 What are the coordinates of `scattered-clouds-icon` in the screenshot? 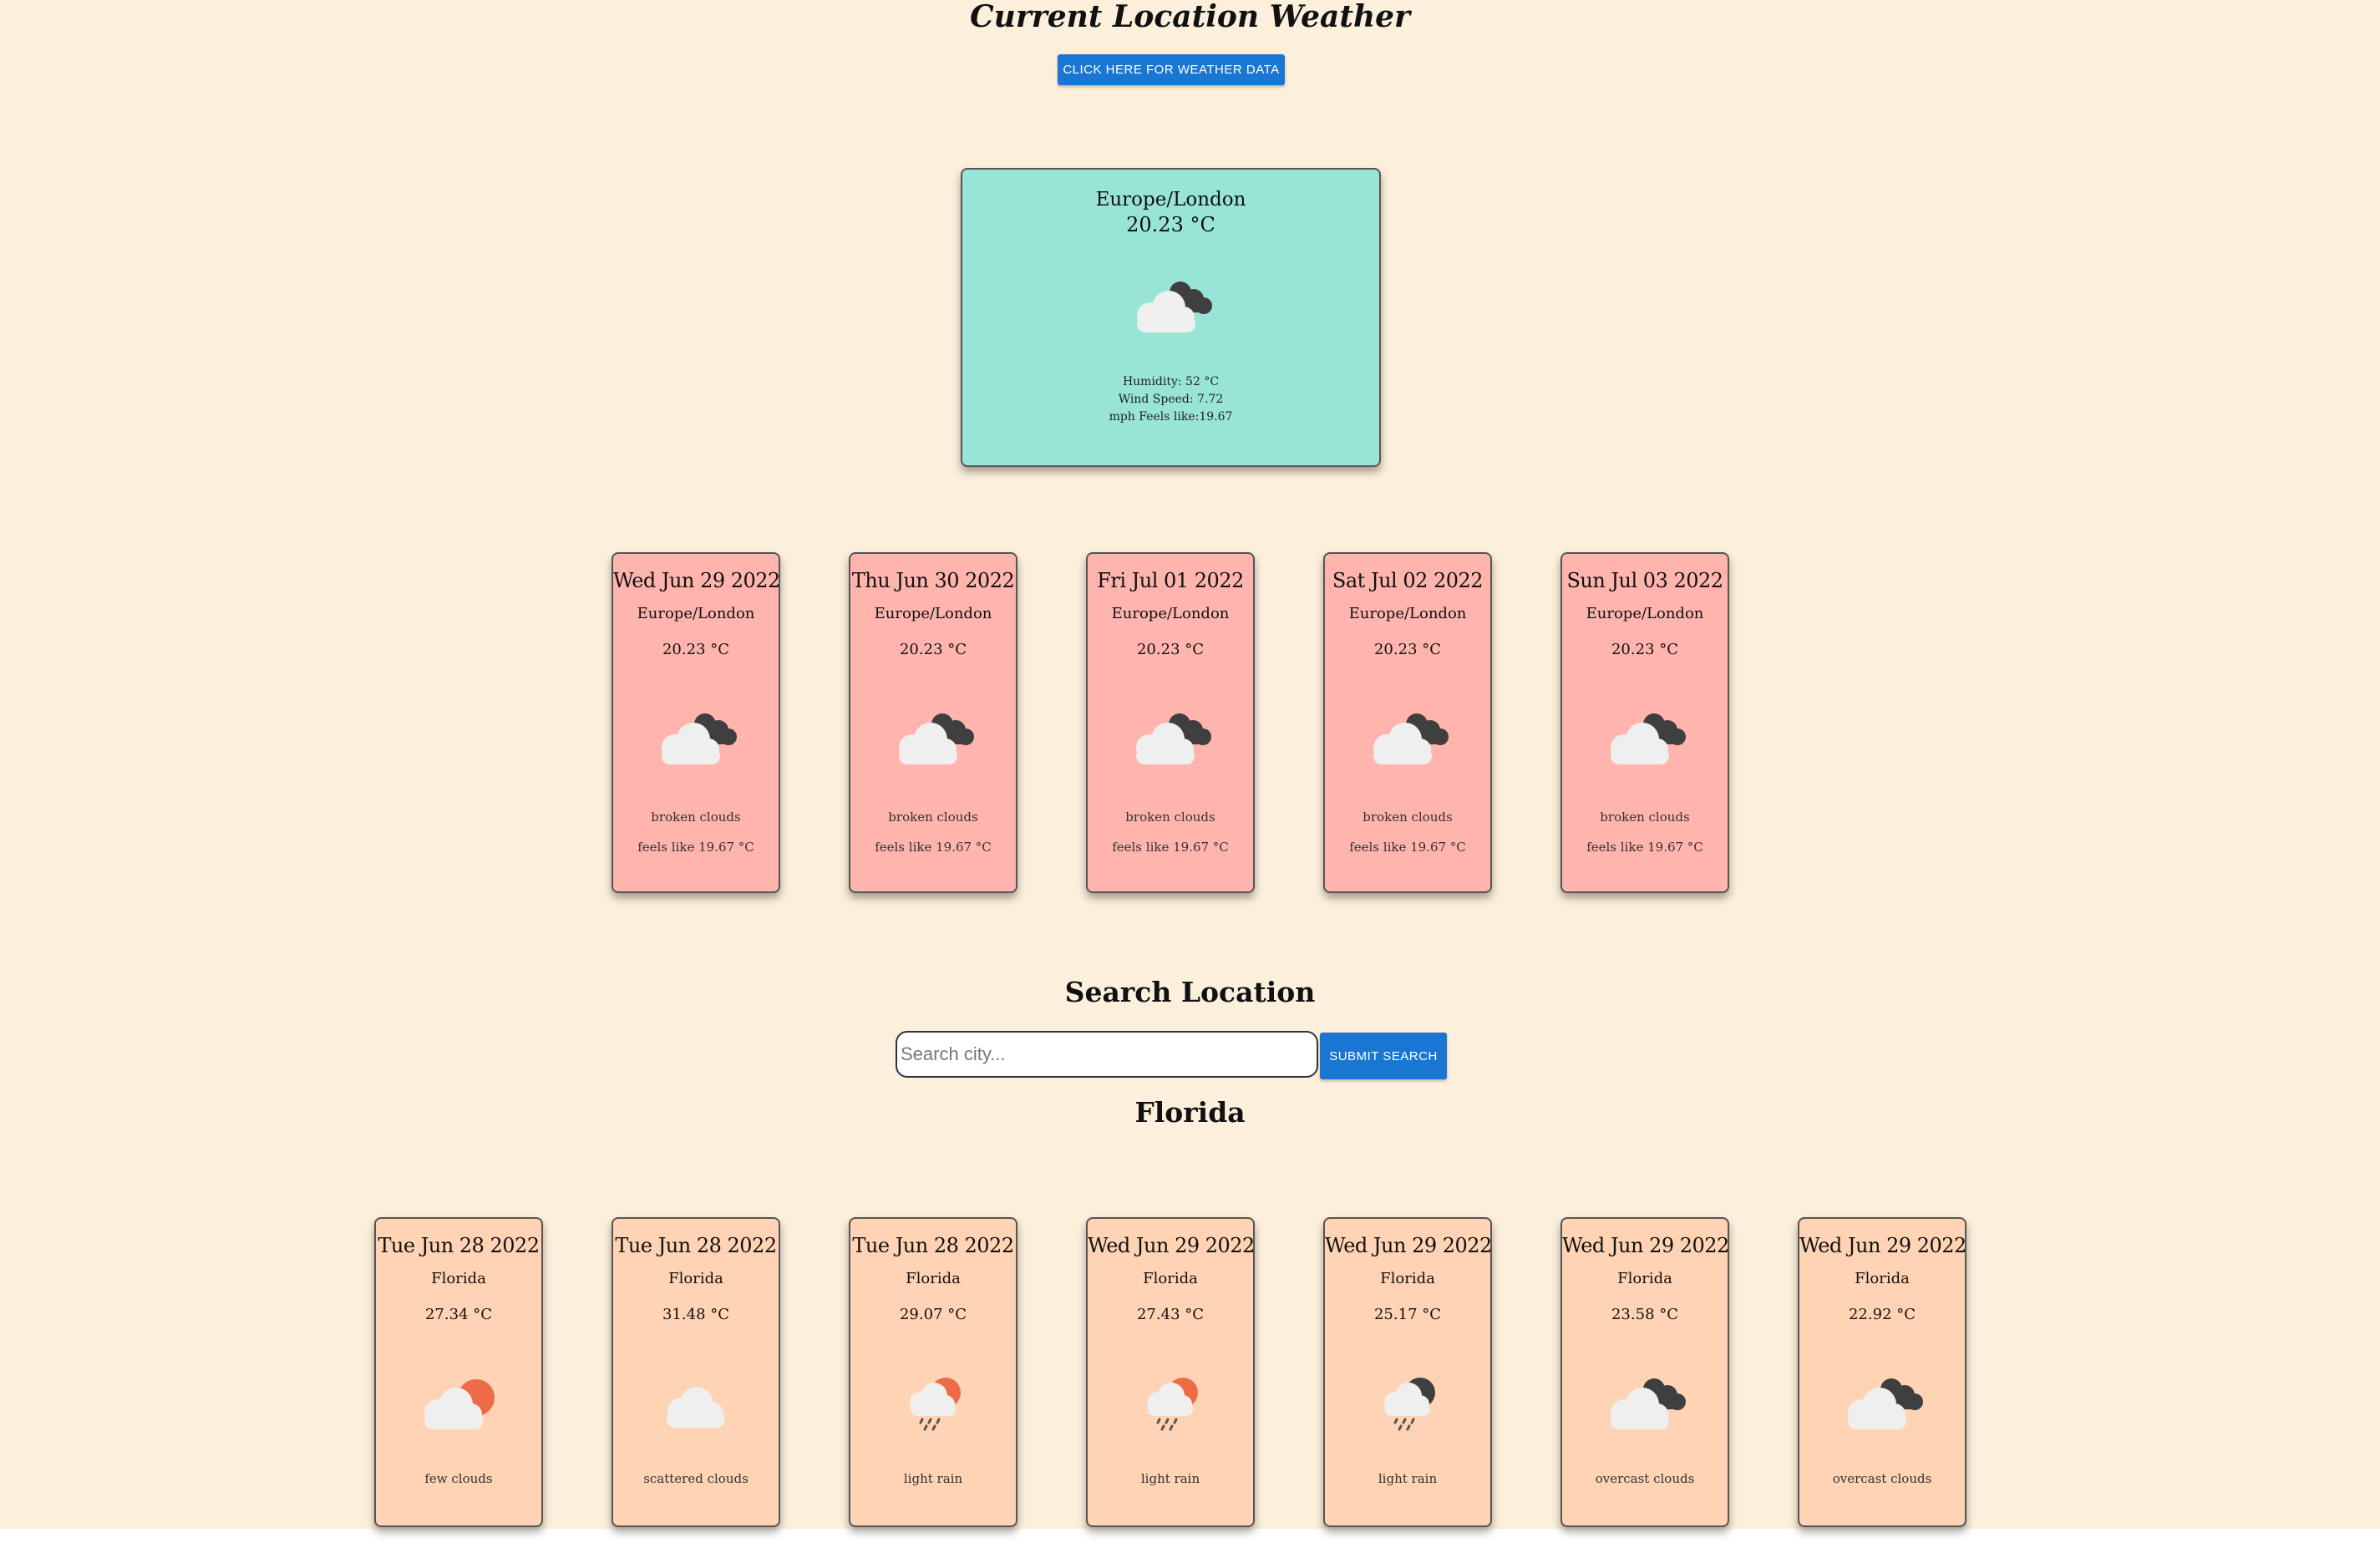 It's located at (696, 1401).